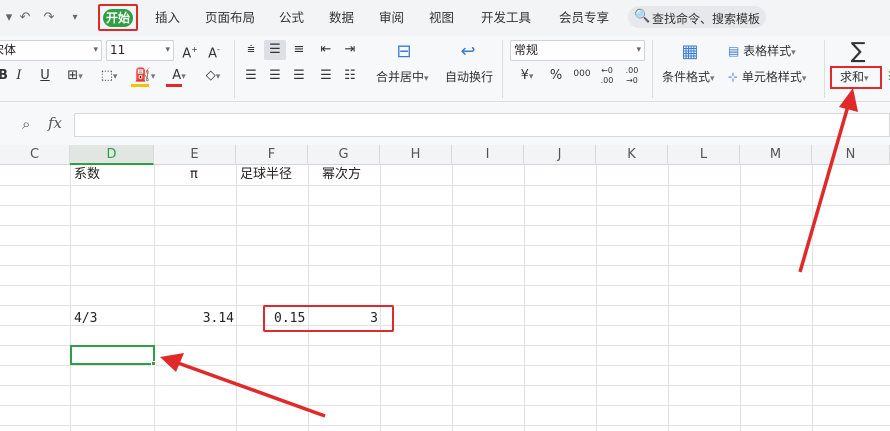 The height and width of the screenshot is (431, 890). What do you see at coordinates (75, 18) in the screenshot?
I see `quick-access-more-icon: ▾` at bounding box center [75, 18].